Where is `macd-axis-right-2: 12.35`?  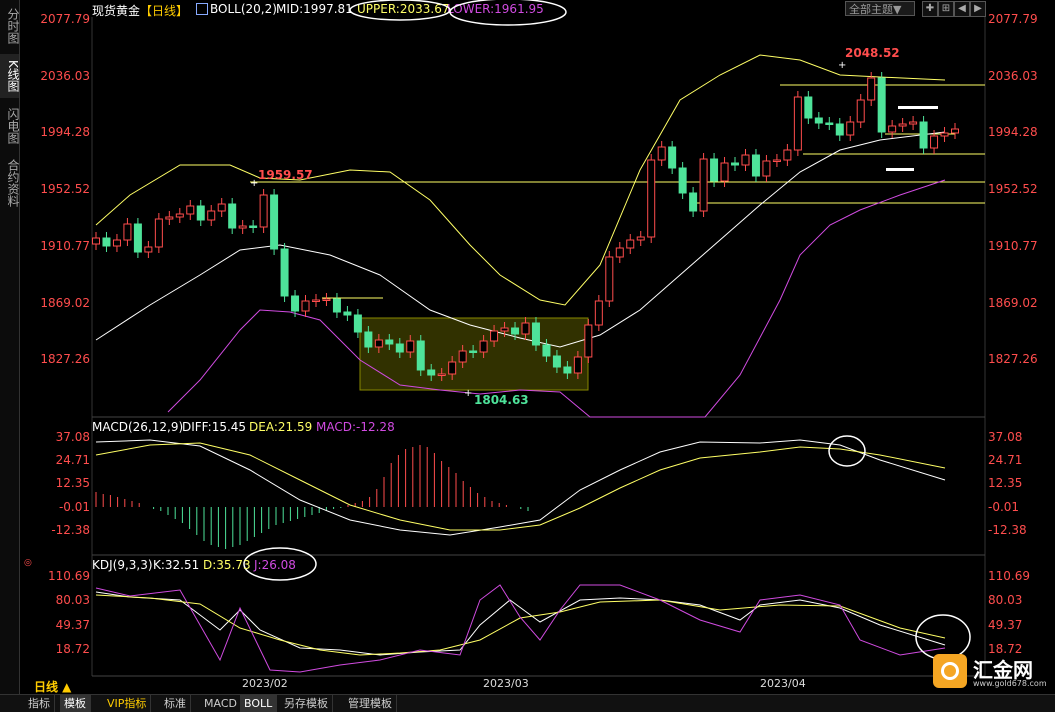
macd-axis-right-2: 12.35 is located at coordinates (1005, 483).